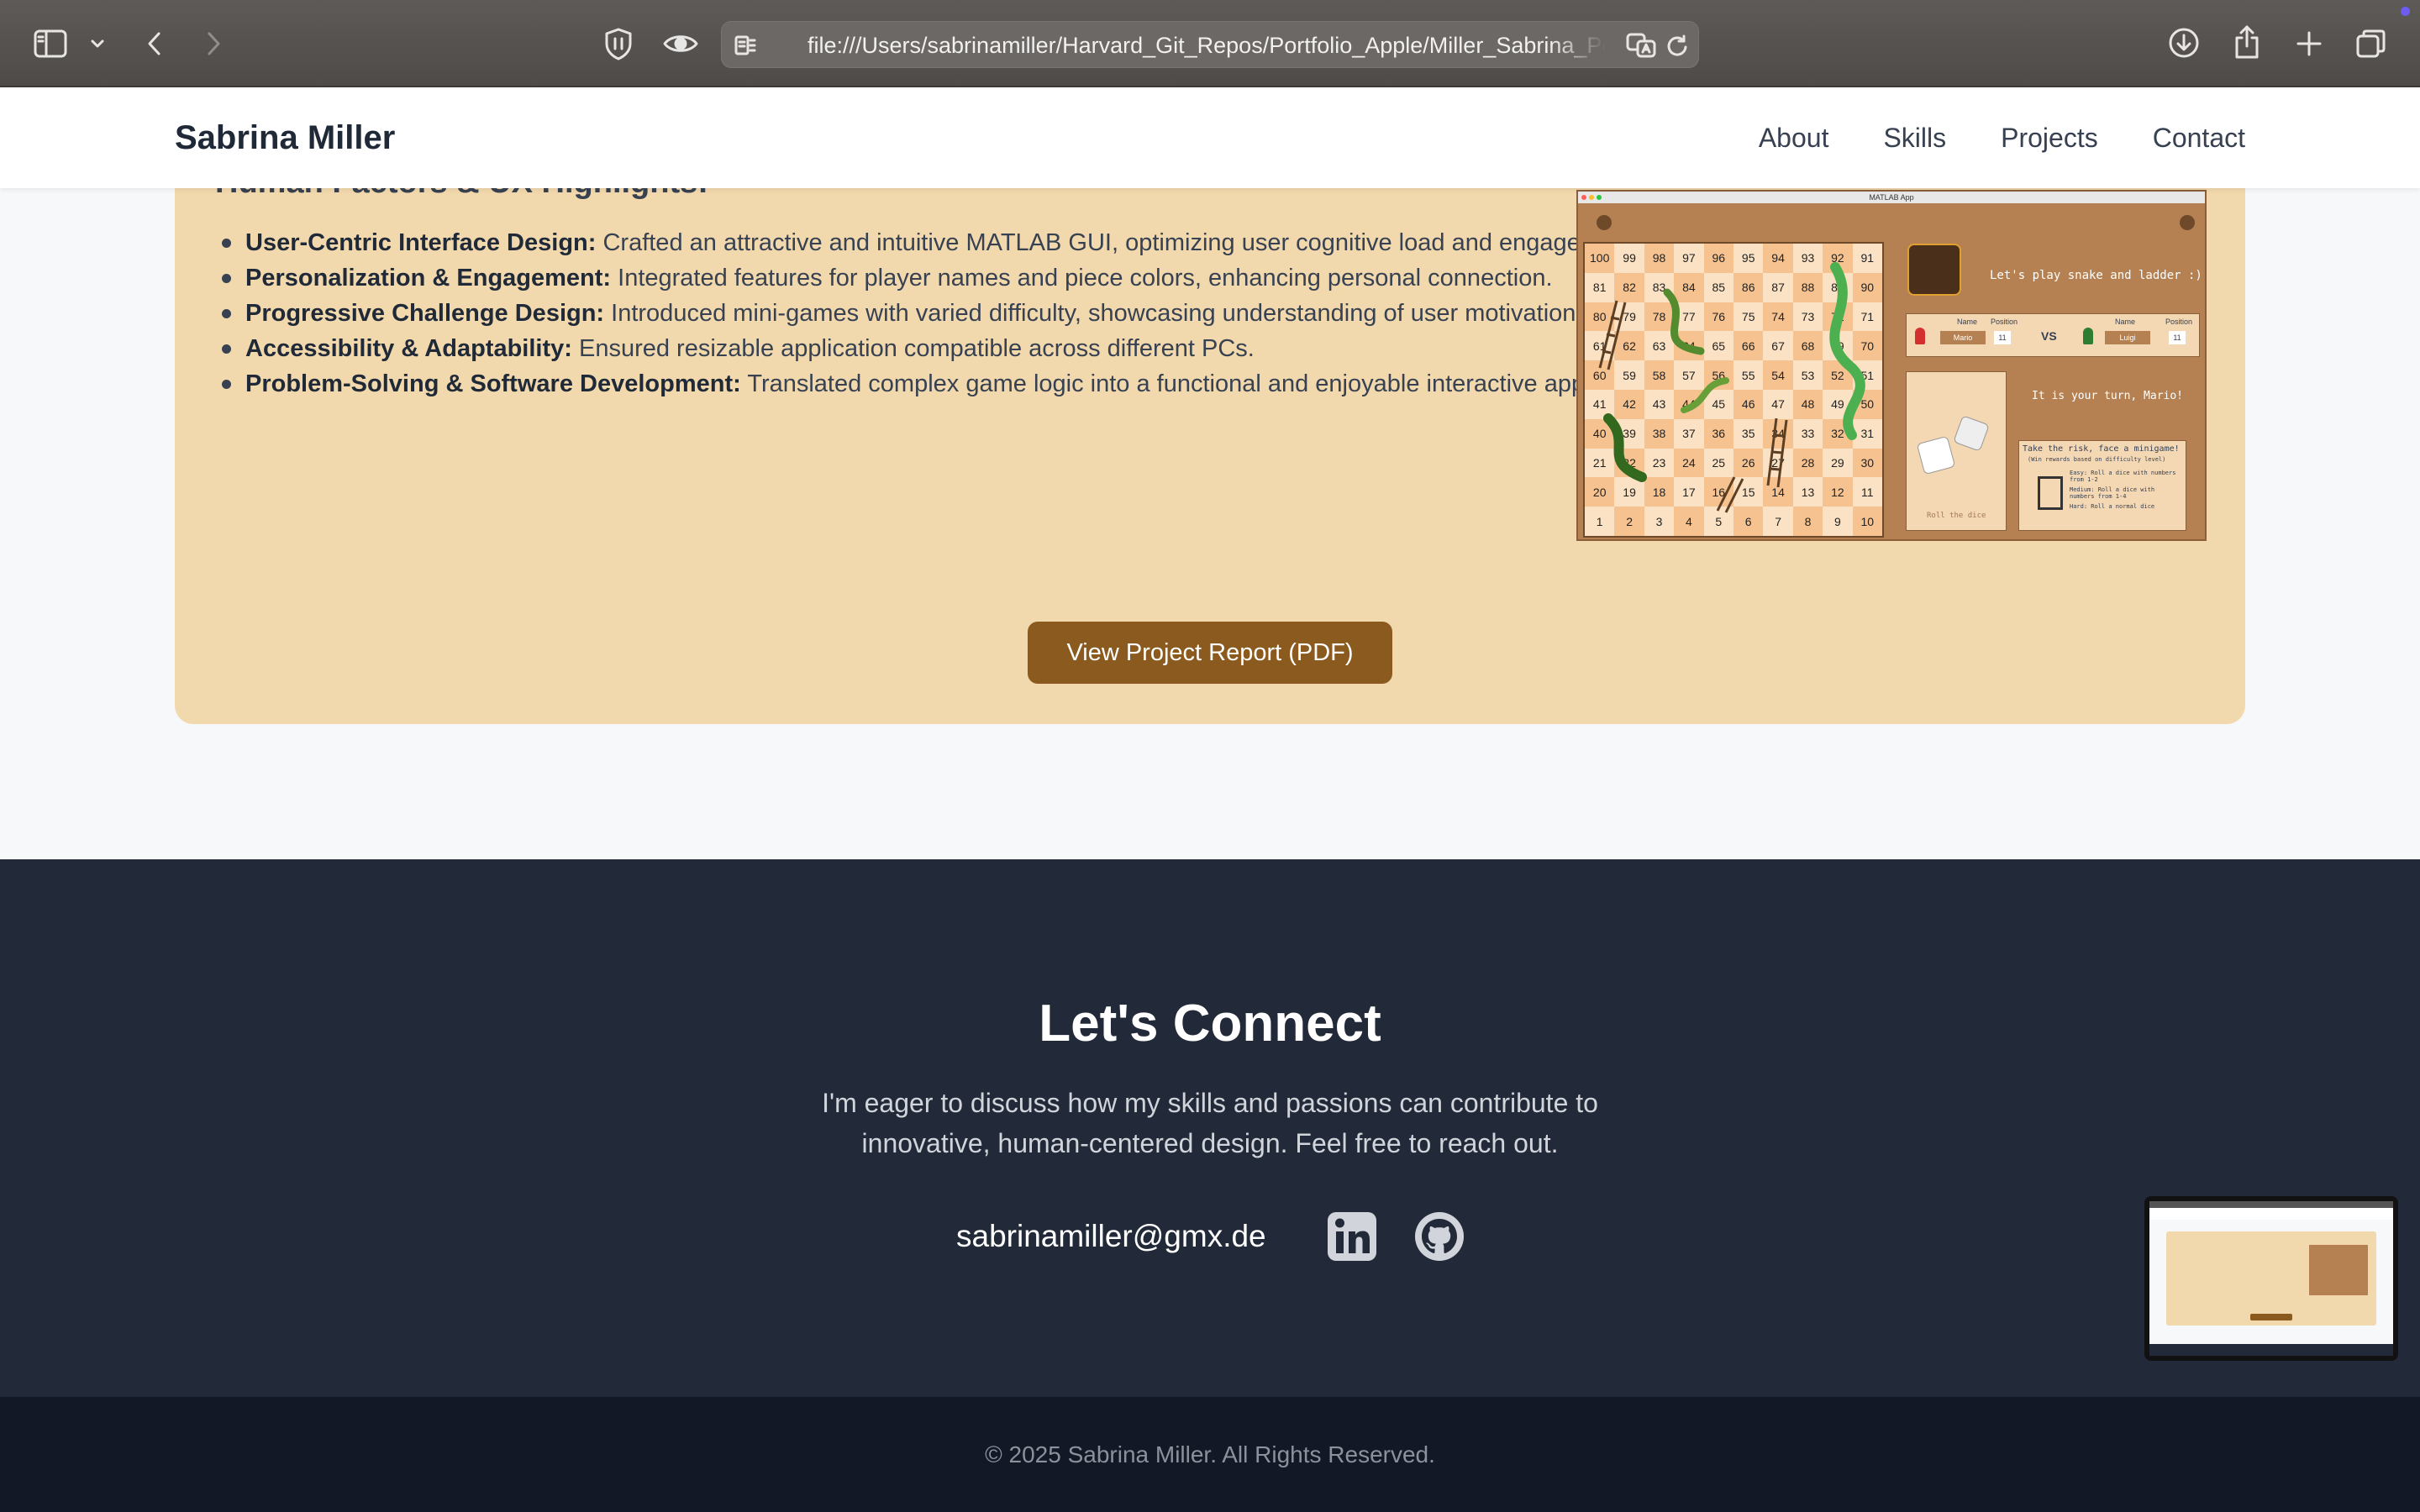 The image size is (2420, 1512). Describe the element at coordinates (2002, 337) in the screenshot. I see `player1-position: 11` at that location.